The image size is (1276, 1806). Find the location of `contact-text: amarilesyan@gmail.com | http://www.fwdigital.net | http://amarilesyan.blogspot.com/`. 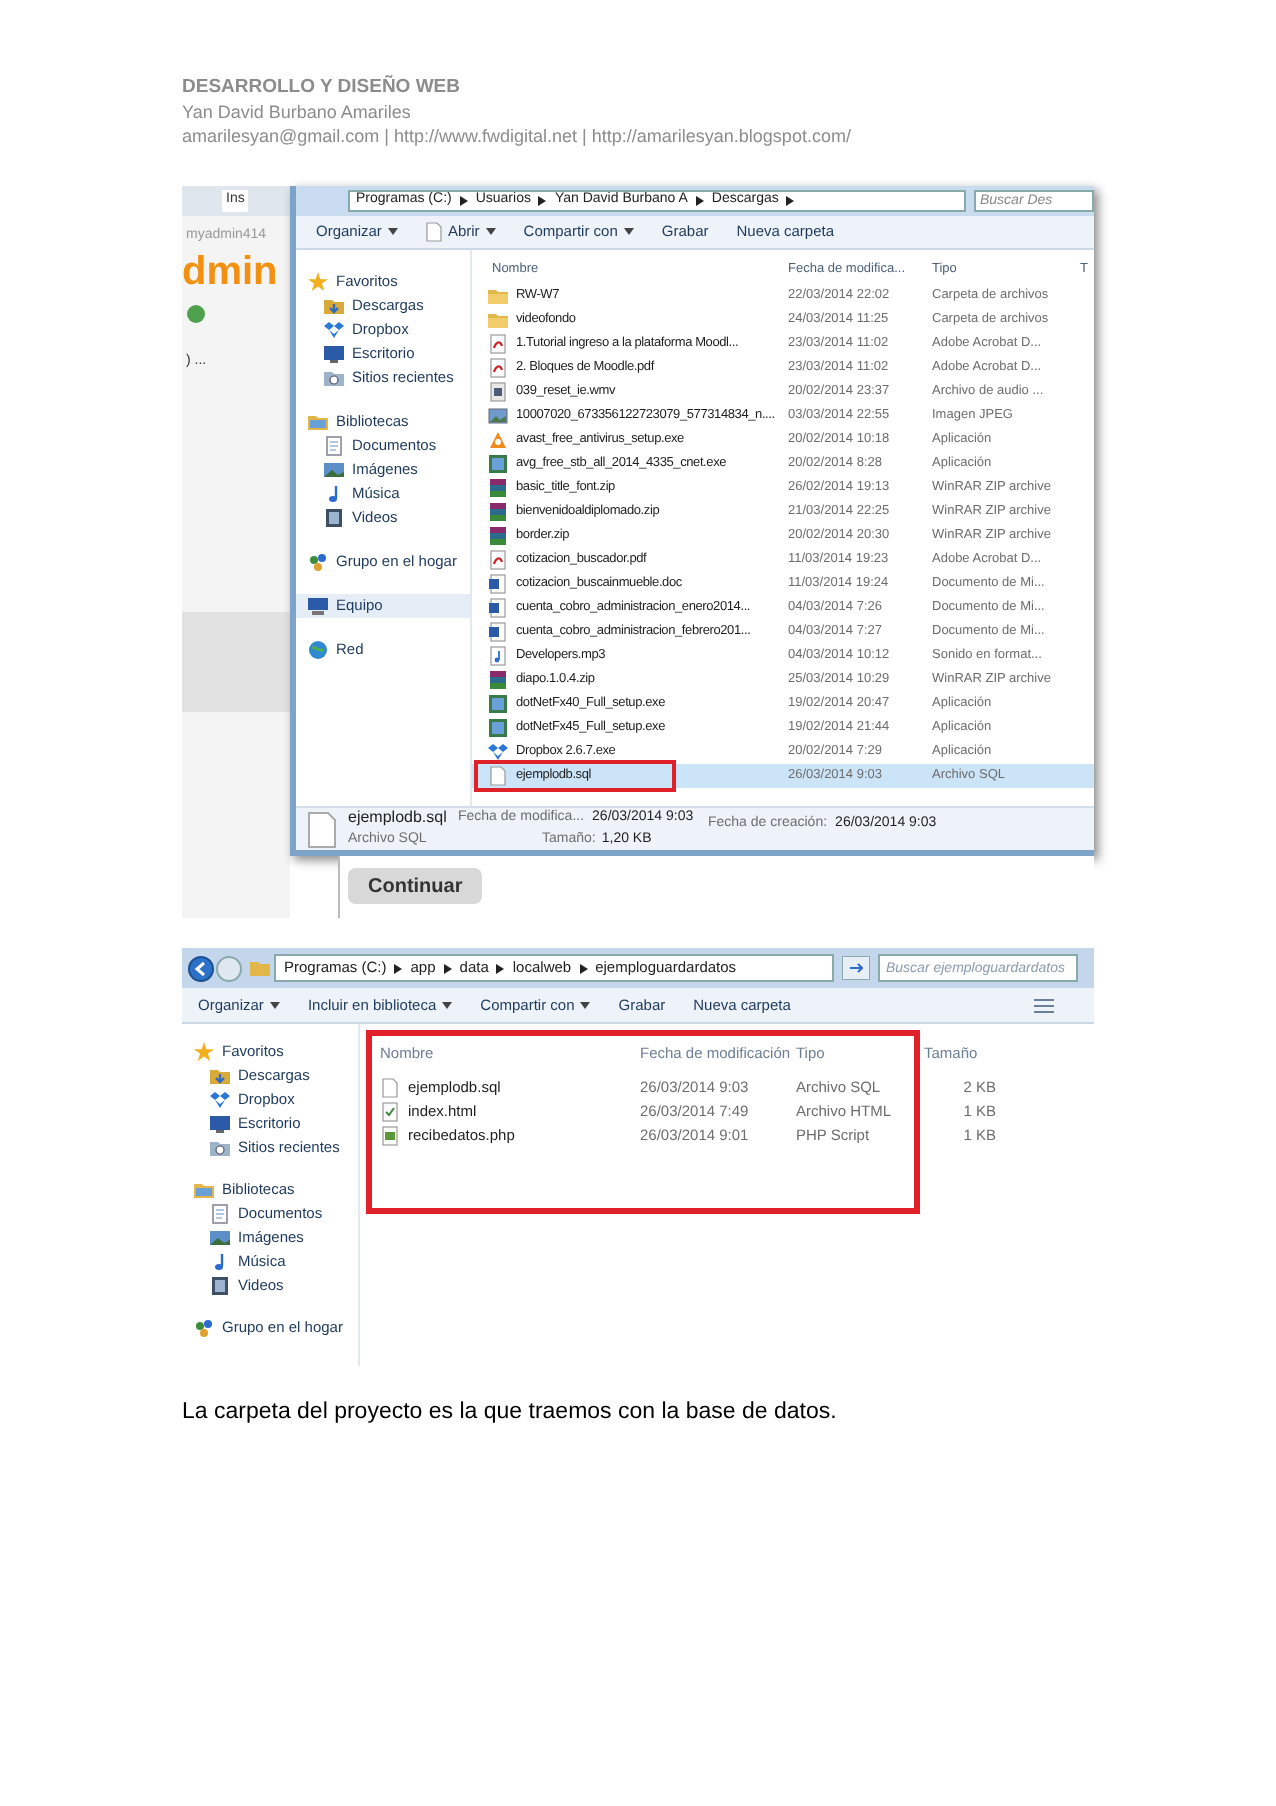

contact-text: amarilesyan@gmail.com | http://www.fwdigital.net | http://amarilesyan.blogspot.com/ is located at coordinates (517, 136).